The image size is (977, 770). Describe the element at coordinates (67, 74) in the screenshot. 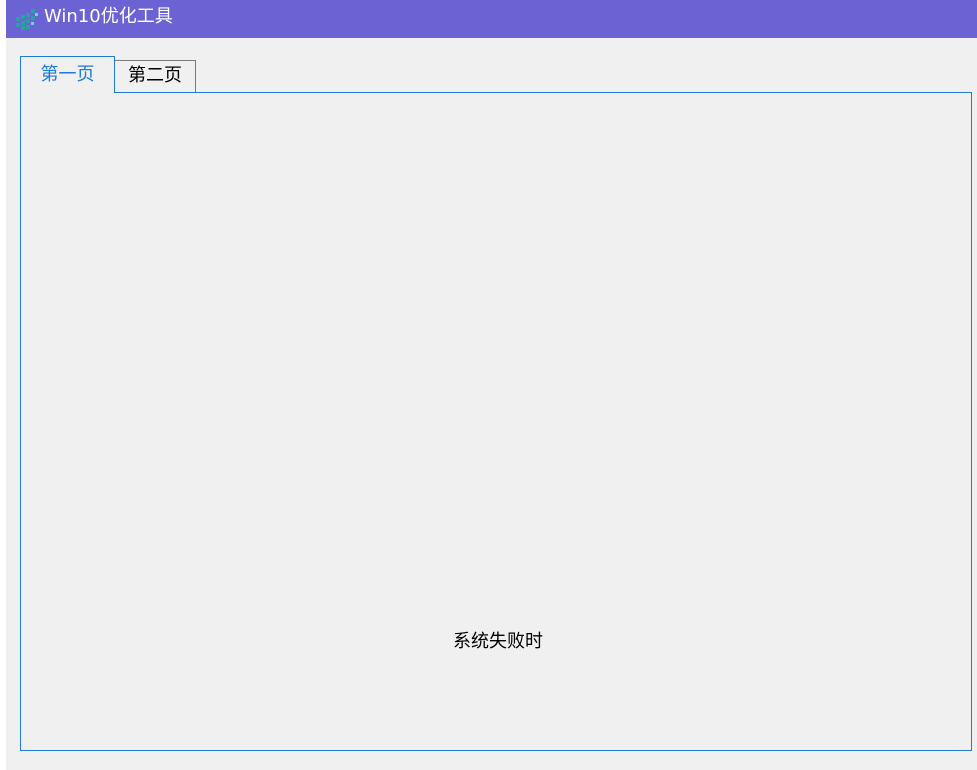

I see `tab-page-1: 第一页` at that location.